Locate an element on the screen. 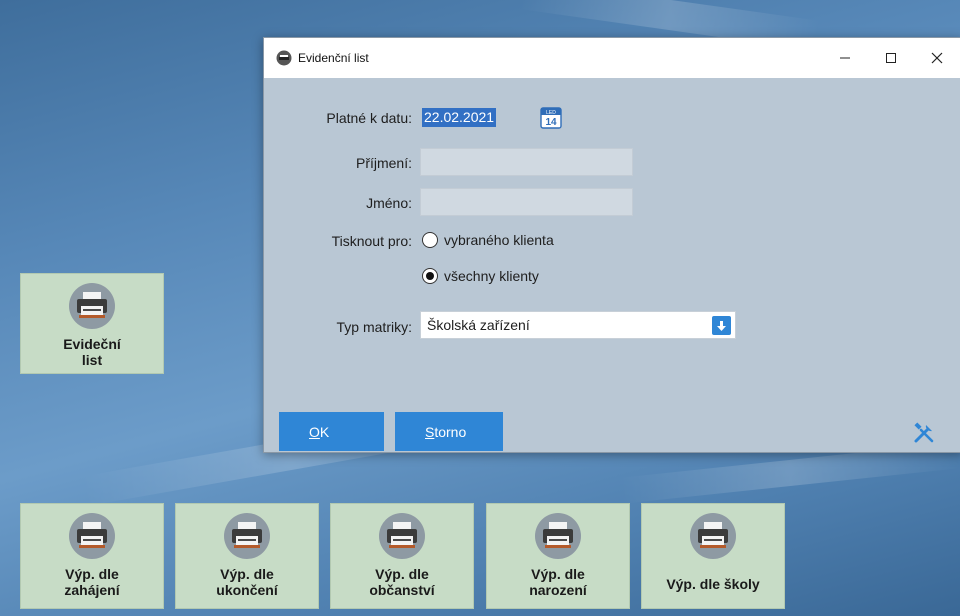 This screenshot has height=616, width=960. matrix-type-select: Školská zařízení is located at coordinates (578, 325).